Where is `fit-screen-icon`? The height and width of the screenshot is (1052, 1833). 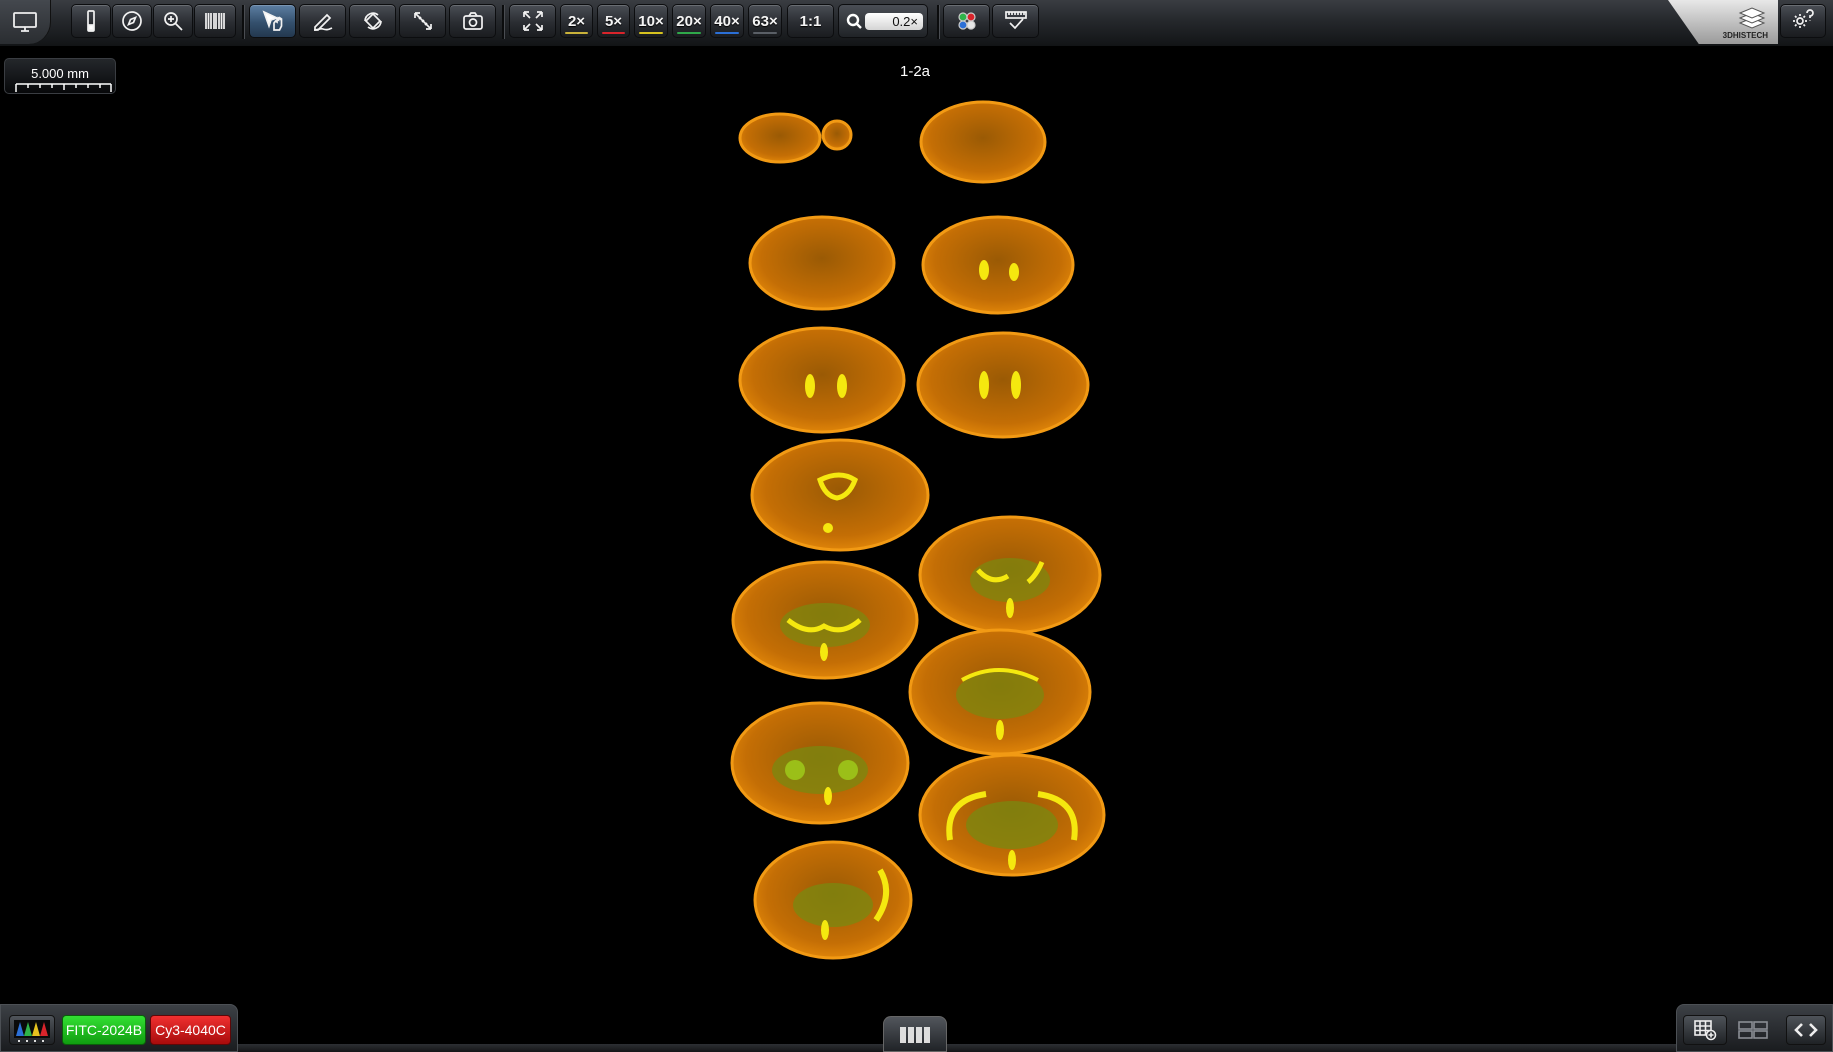
fit-screen-icon is located at coordinates (532, 21).